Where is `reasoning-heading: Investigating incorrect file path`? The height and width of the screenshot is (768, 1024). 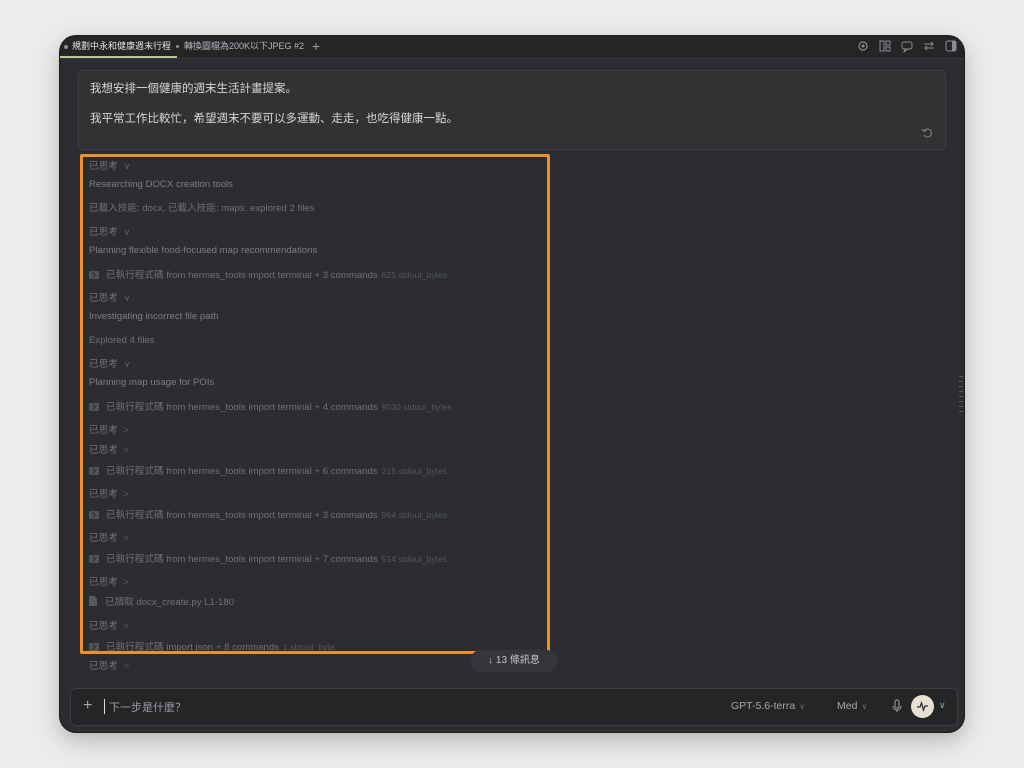
reasoning-heading: Investigating incorrect file path is located at coordinates (154, 316).